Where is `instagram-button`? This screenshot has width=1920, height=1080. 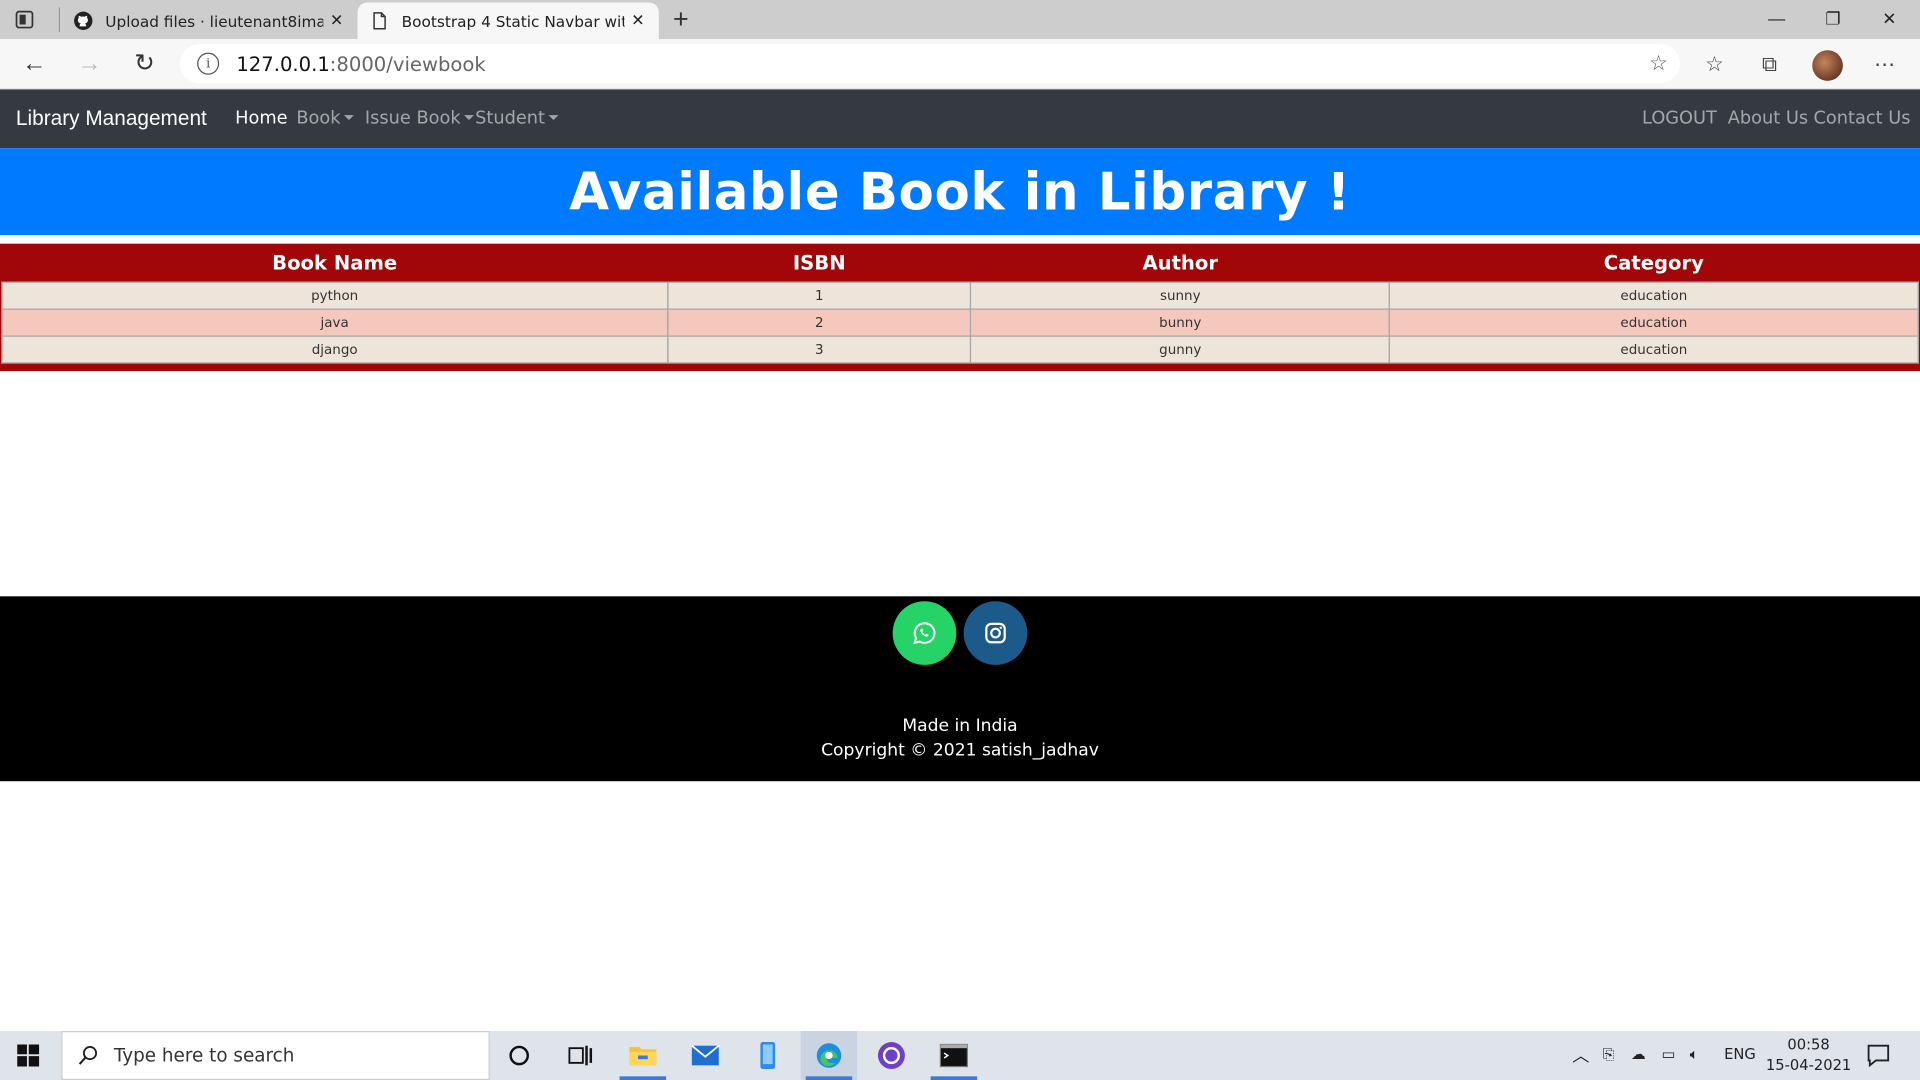
instagram-button is located at coordinates (995, 633).